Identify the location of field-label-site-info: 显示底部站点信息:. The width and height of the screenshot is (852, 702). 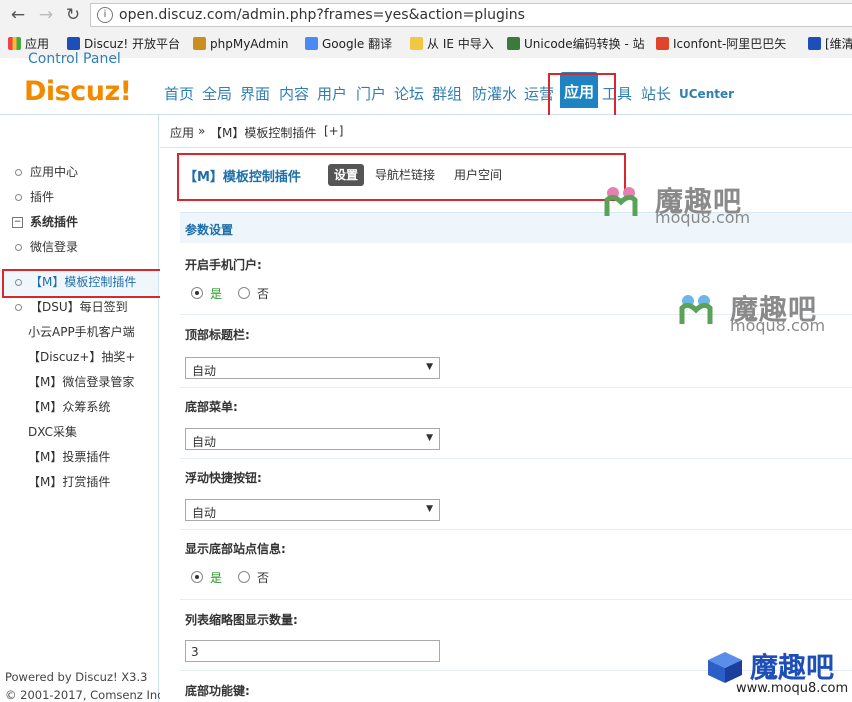
(235, 549).